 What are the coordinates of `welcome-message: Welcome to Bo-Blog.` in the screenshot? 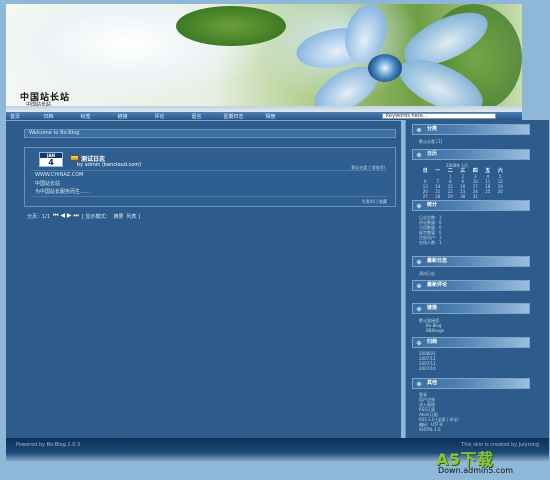 It's located at (210, 133).